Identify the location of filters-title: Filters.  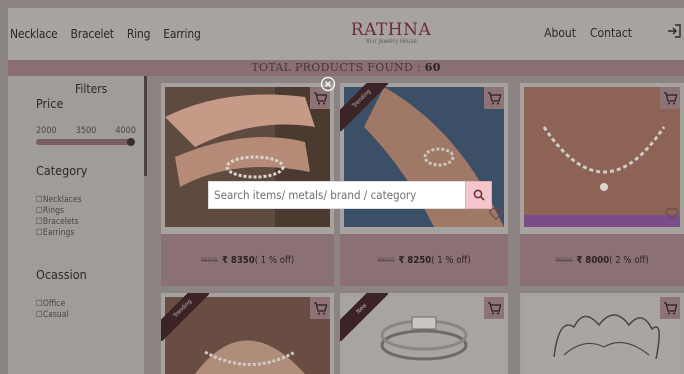
(91, 89).